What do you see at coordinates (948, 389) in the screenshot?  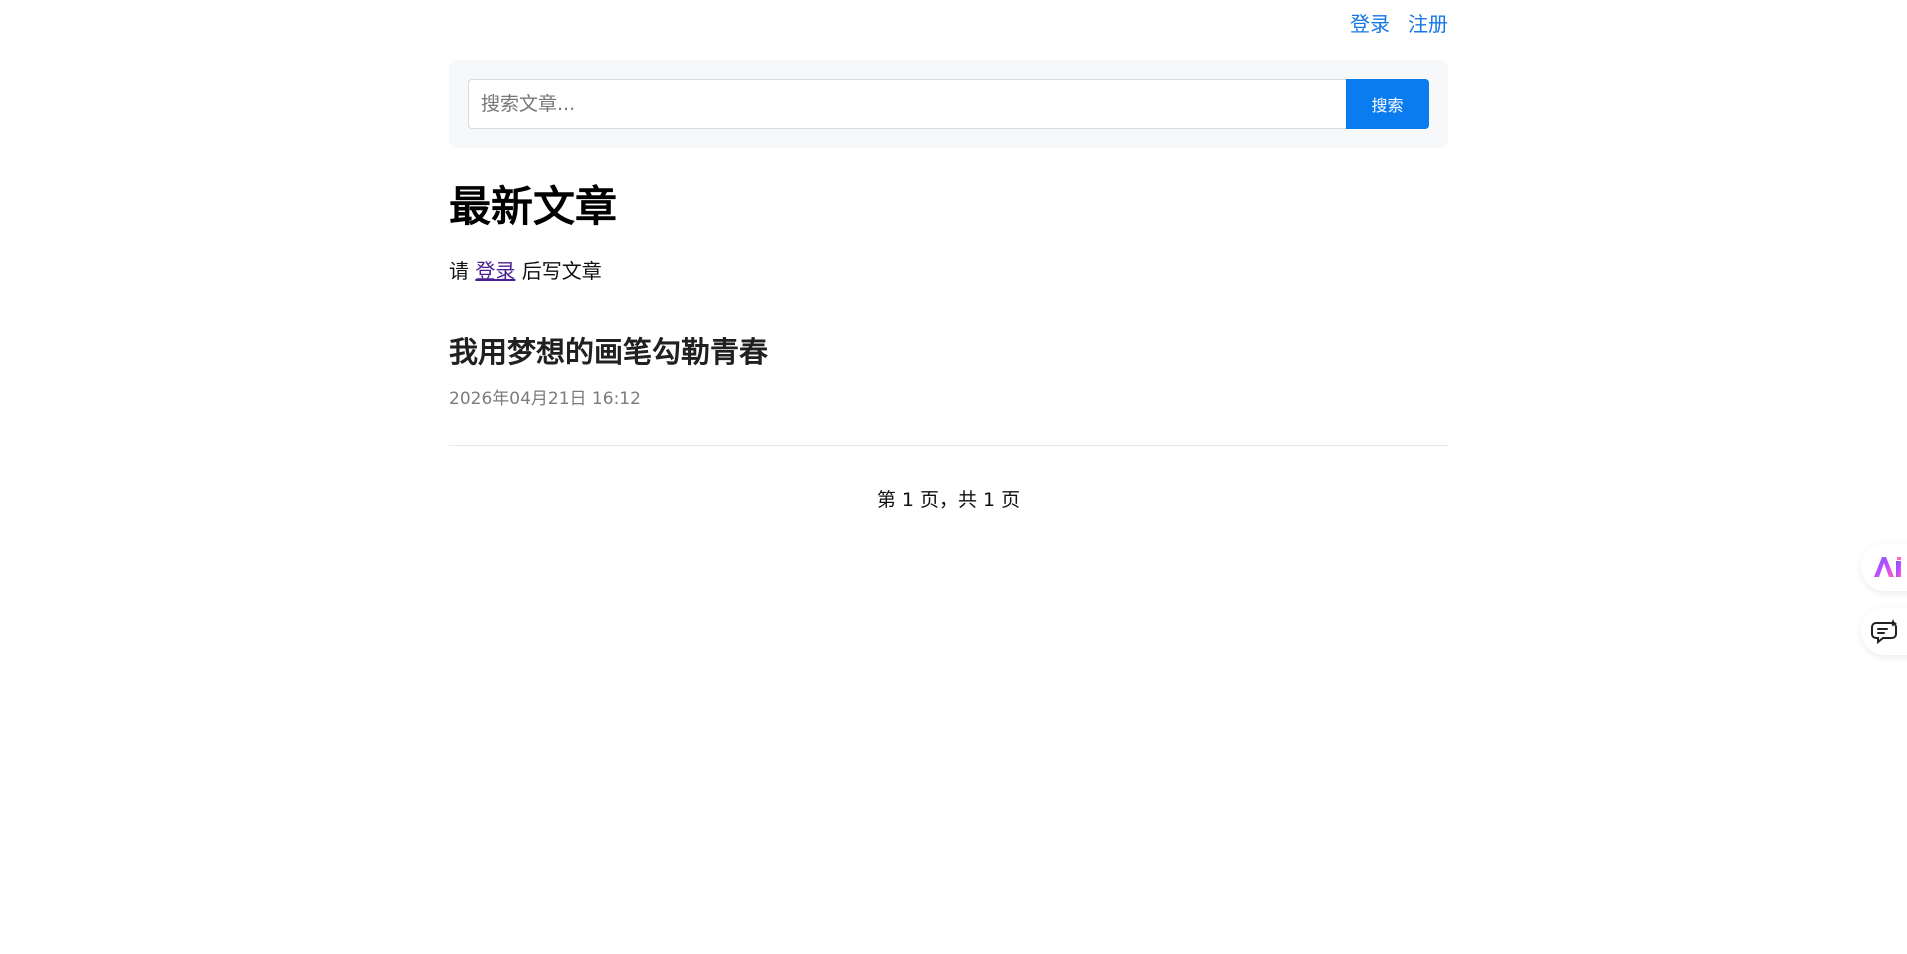 I see `article-item: 我用梦想的画笔勾勒青春 2026年04月21日 16:12` at bounding box center [948, 389].